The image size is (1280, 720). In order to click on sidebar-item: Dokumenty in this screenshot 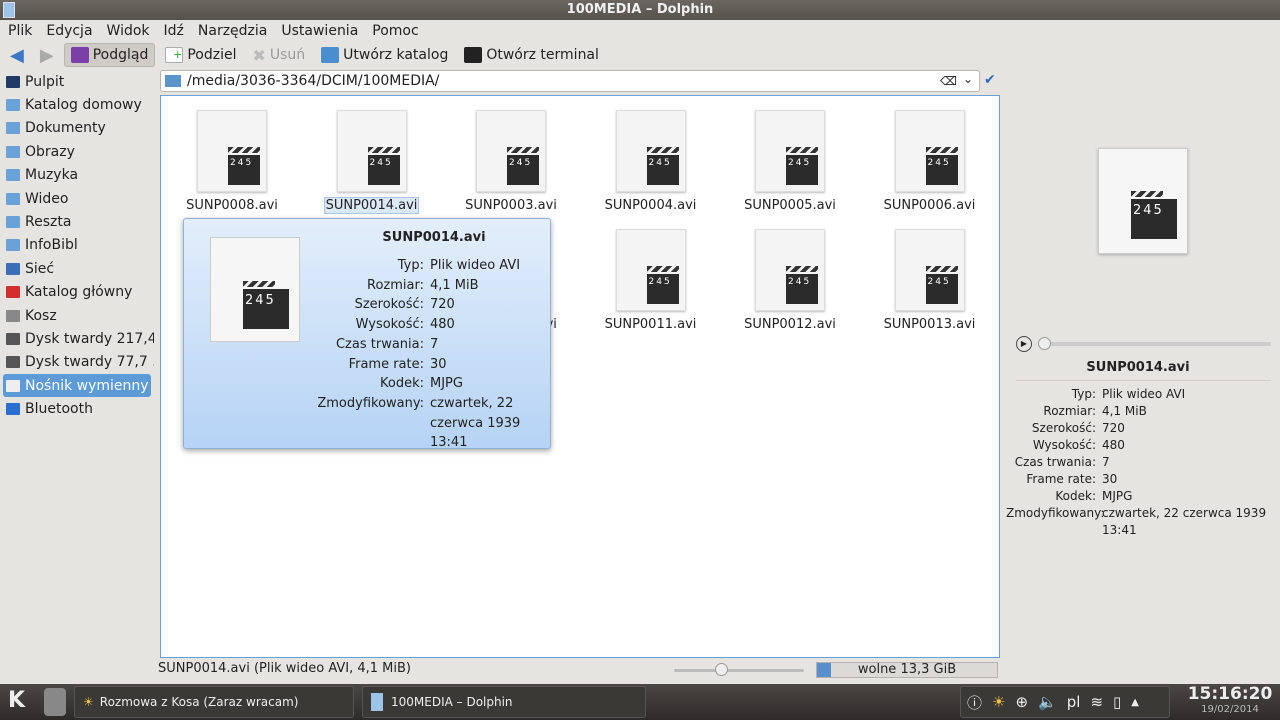, I will do `click(77, 128)`.